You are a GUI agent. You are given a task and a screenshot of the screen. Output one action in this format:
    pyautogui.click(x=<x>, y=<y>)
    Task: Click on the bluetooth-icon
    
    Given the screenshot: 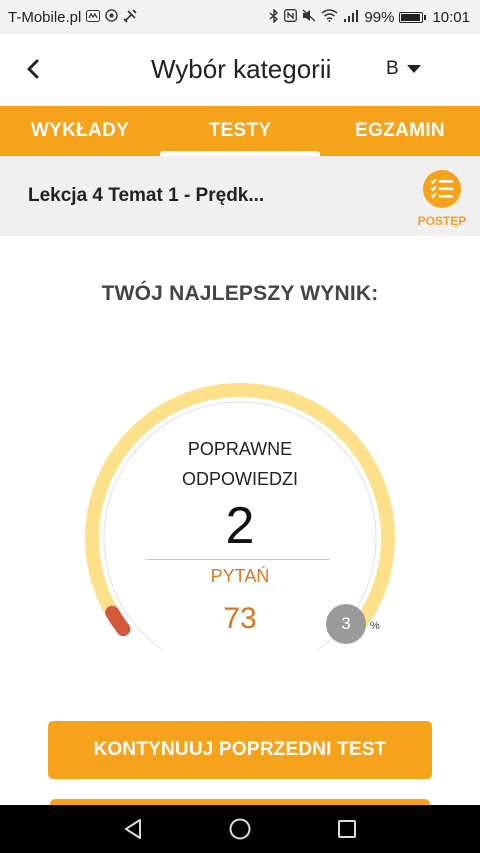 What is the action you would take?
    pyautogui.click(x=274, y=16)
    